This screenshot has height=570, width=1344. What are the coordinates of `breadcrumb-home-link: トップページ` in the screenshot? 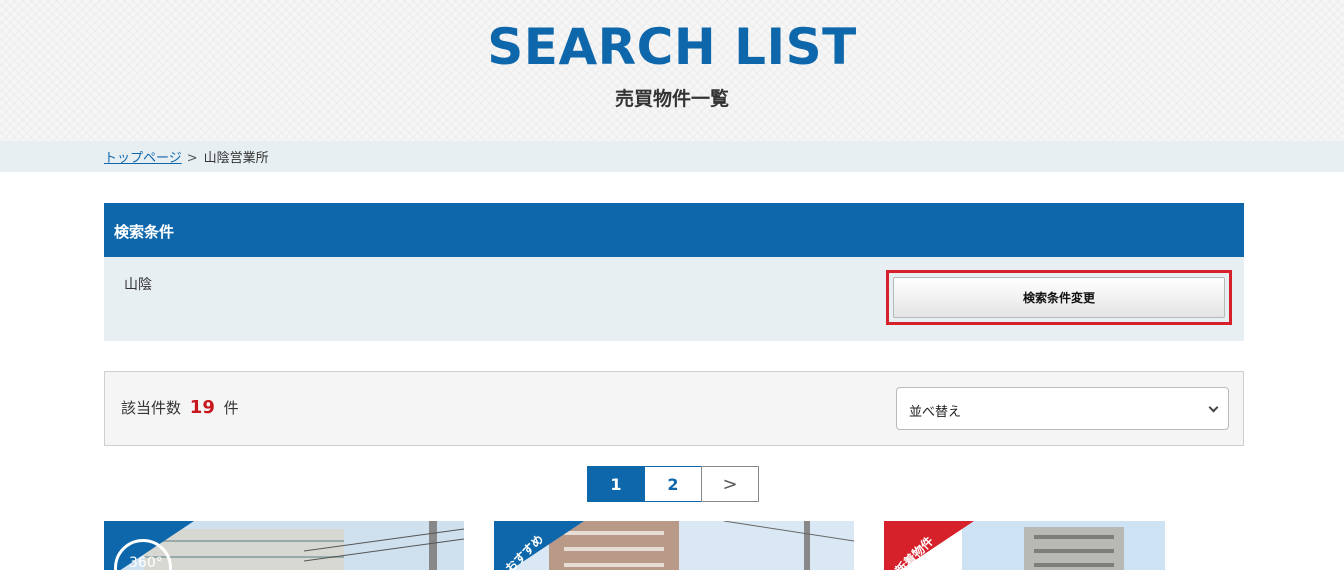 It's located at (143, 158).